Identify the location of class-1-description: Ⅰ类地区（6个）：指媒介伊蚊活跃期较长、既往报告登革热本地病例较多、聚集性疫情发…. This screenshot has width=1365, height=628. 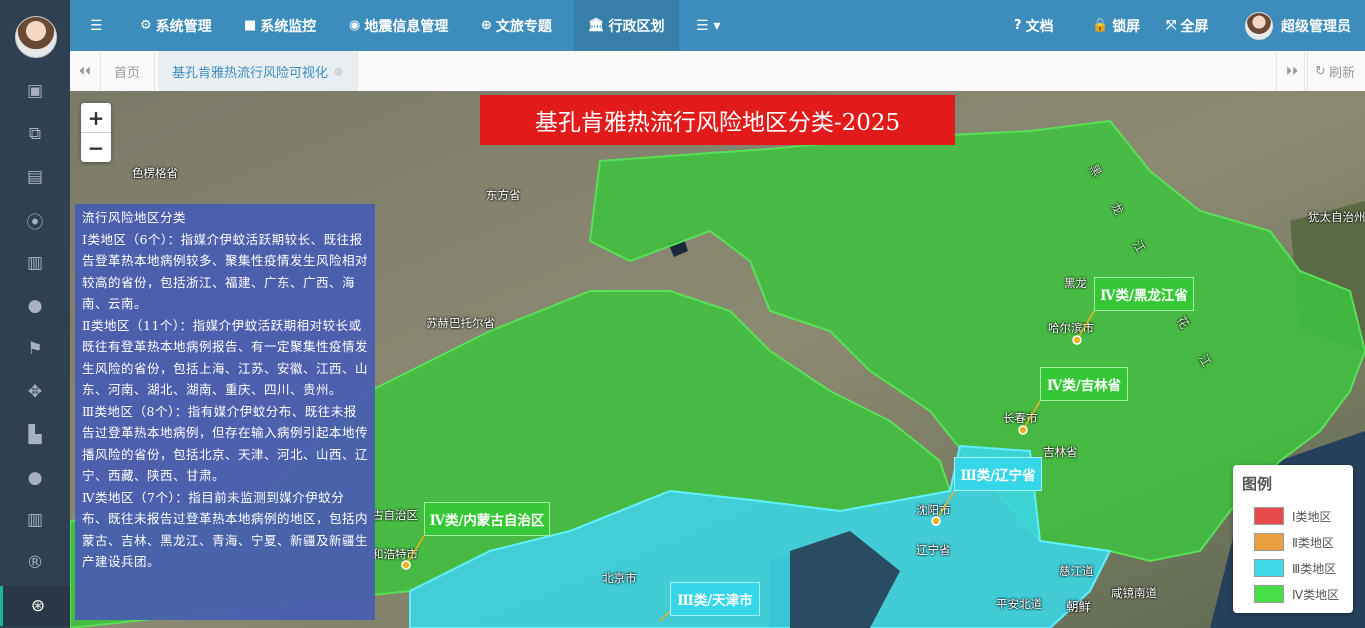
(225, 271).